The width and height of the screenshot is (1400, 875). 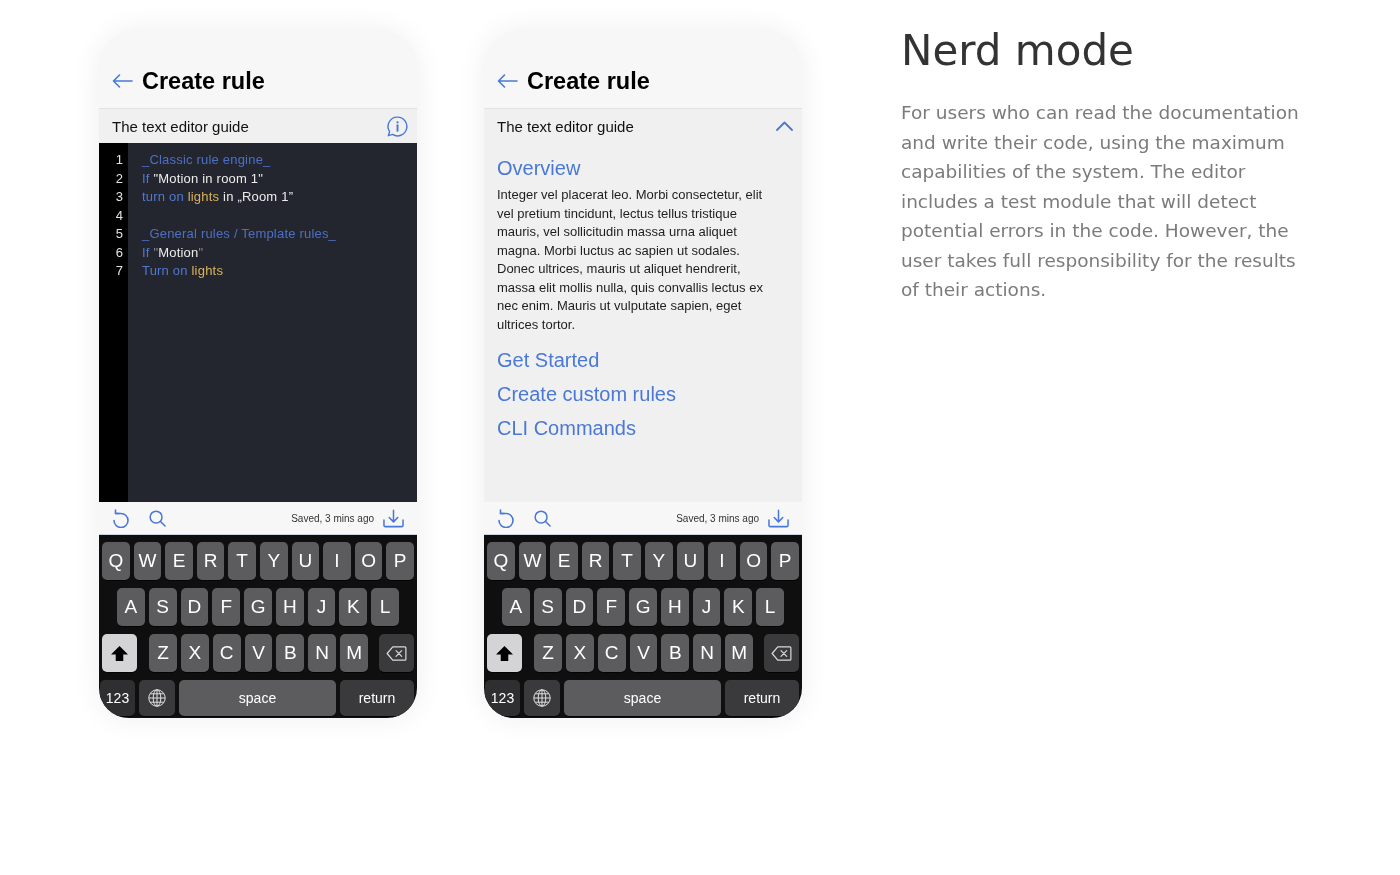 I want to click on code-line: If "Motion in room 1", so click(x=203, y=178).